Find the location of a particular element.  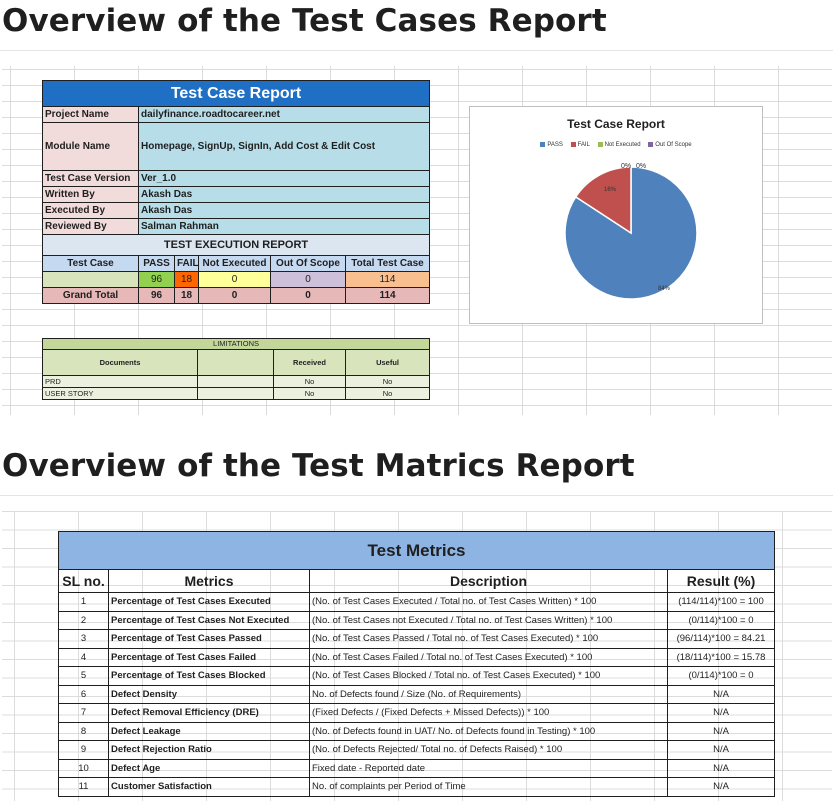

metric-name: Customer Satisfaction is located at coordinates (209, 787).